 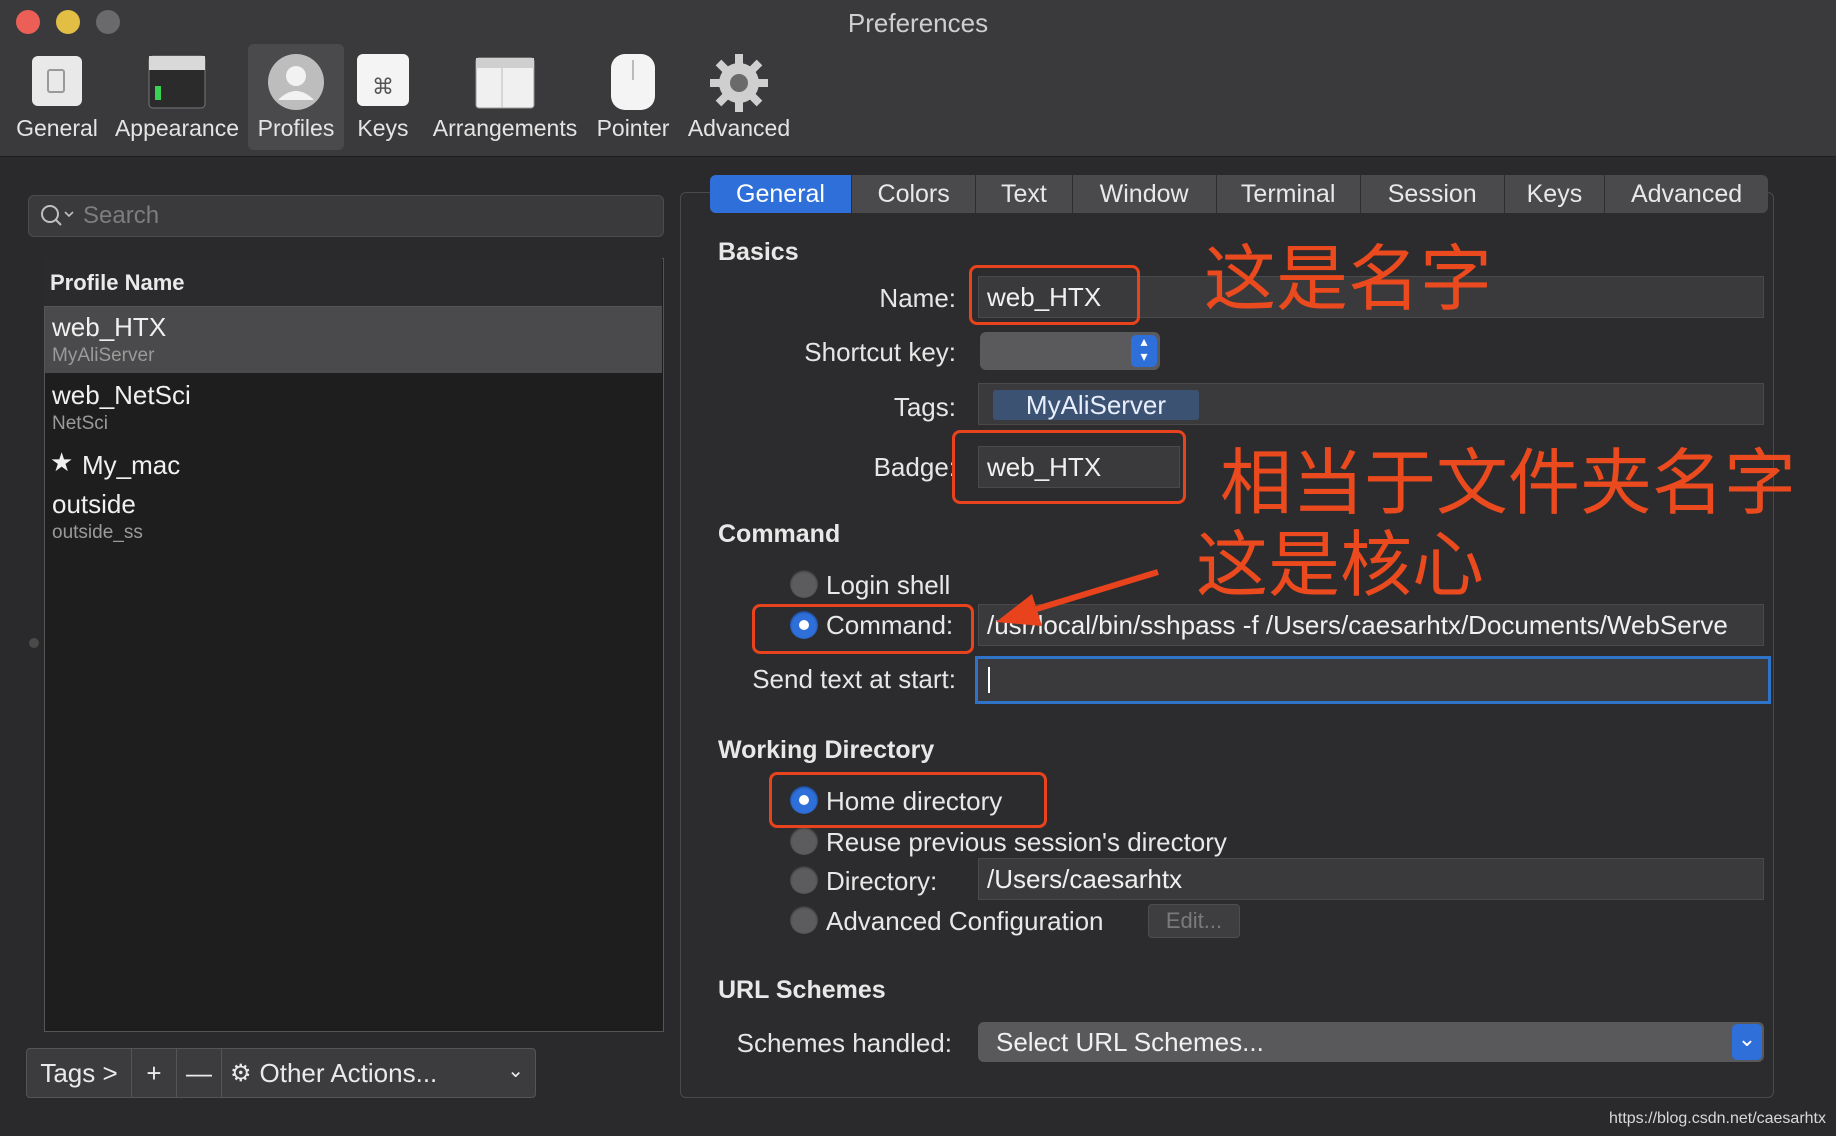 What do you see at coordinates (1686, 194) in the screenshot?
I see `tab-advanced: Advanced` at bounding box center [1686, 194].